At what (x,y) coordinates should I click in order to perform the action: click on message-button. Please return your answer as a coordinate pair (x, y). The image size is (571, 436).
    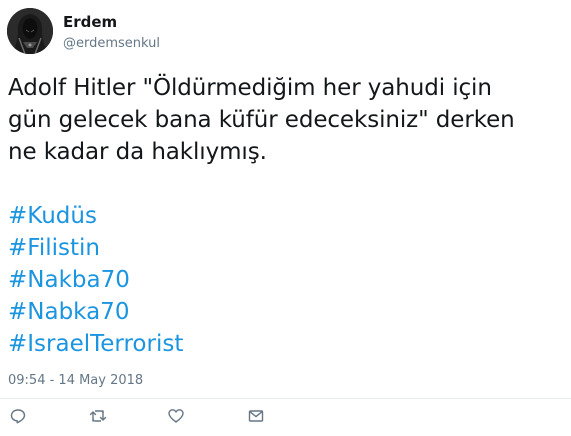
    Looking at the image, I should click on (256, 416).